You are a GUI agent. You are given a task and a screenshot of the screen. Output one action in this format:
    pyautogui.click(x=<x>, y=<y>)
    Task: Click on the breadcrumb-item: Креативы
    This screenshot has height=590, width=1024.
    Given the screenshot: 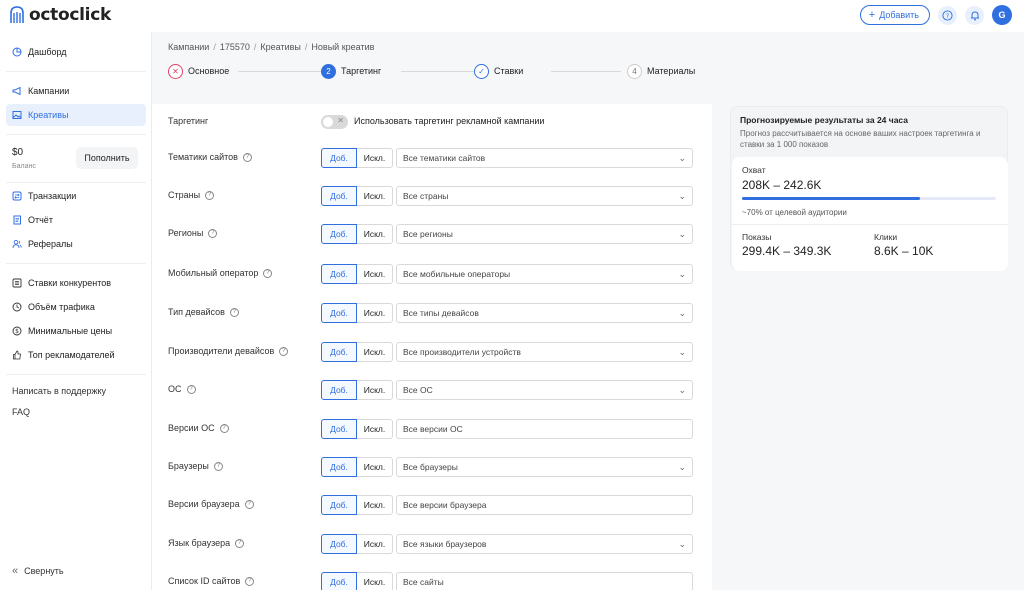 What is the action you would take?
    pyautogui.click(x=280, y=47)
    